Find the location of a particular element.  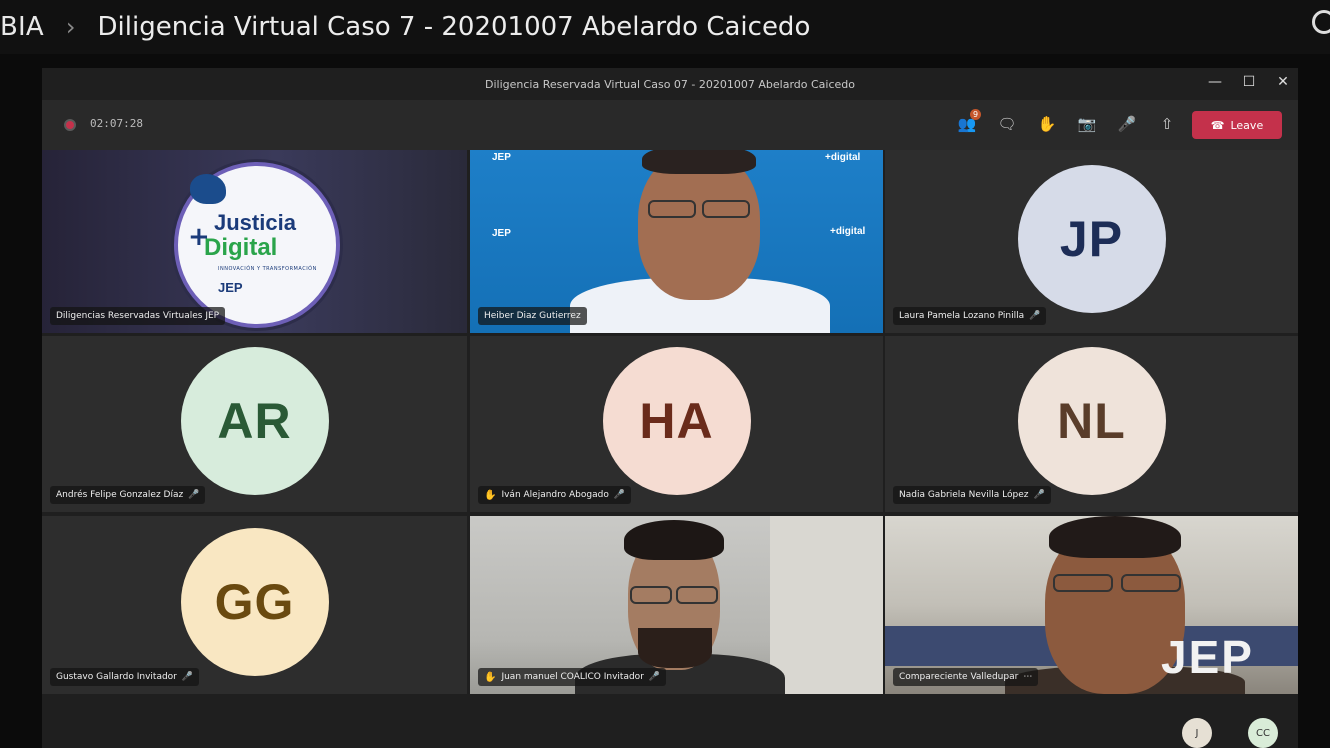

participant-name: Juan manuel COALICO Invitador is located at coordinates (572, 677).